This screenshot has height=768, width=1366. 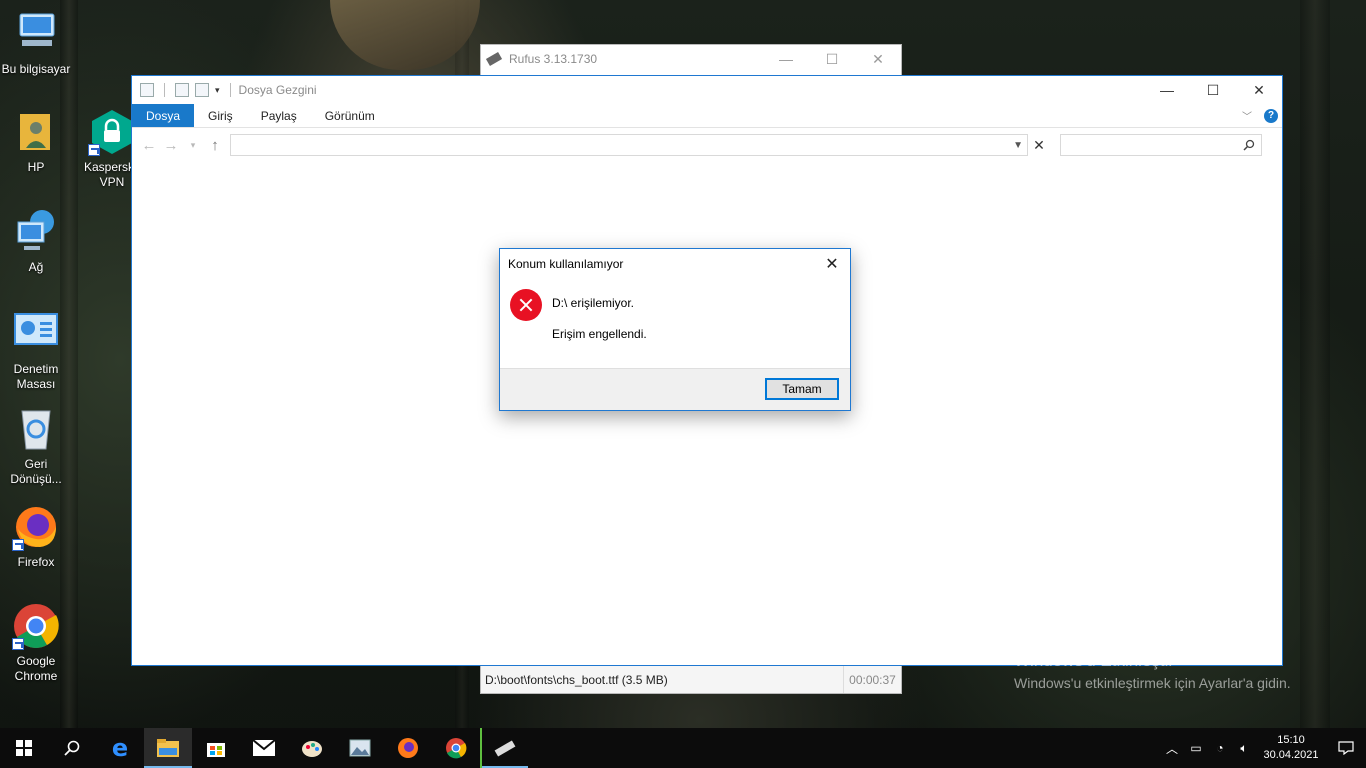 I want to click on taskbar-chrome, so click(x=456, y=748).